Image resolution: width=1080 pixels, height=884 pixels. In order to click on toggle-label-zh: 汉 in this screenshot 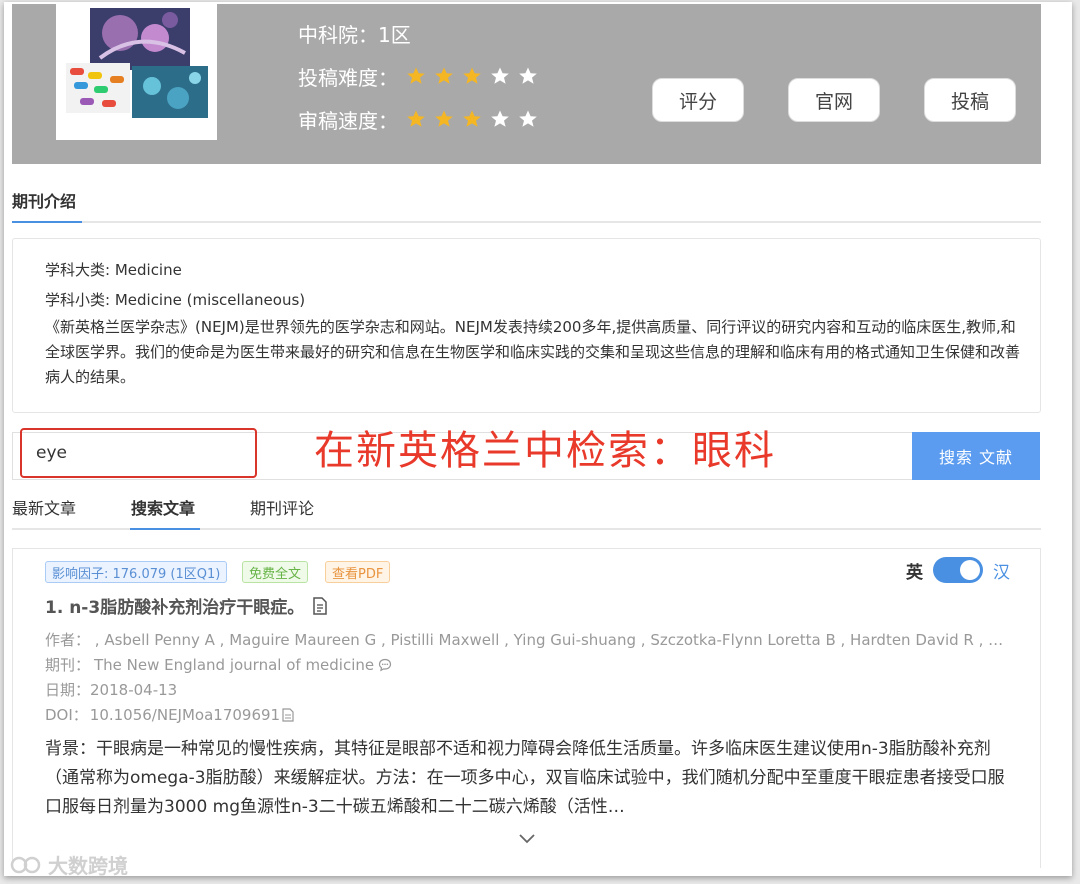, I will do `click(1001, 572)`.